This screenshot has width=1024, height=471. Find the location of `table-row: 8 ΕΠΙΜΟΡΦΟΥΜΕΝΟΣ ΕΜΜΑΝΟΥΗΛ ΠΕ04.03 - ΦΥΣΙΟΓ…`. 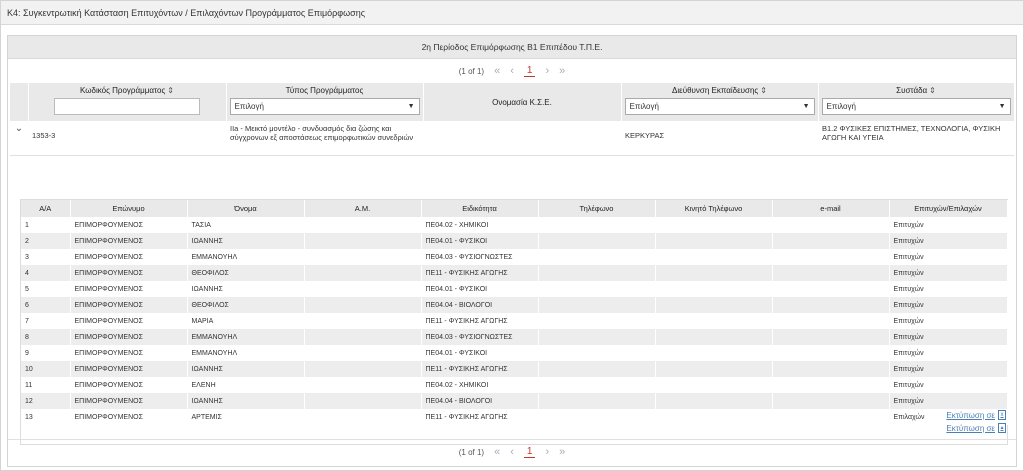

table-row: 8 ΕΠΙΜΟΡΦΟΥΜΕΝΟΣ ΕΜΜΑΝΟΥΗΛ ΠΕ04.03 - ΦΥΣΙΟΓ… is located at coordinates (514, 337).